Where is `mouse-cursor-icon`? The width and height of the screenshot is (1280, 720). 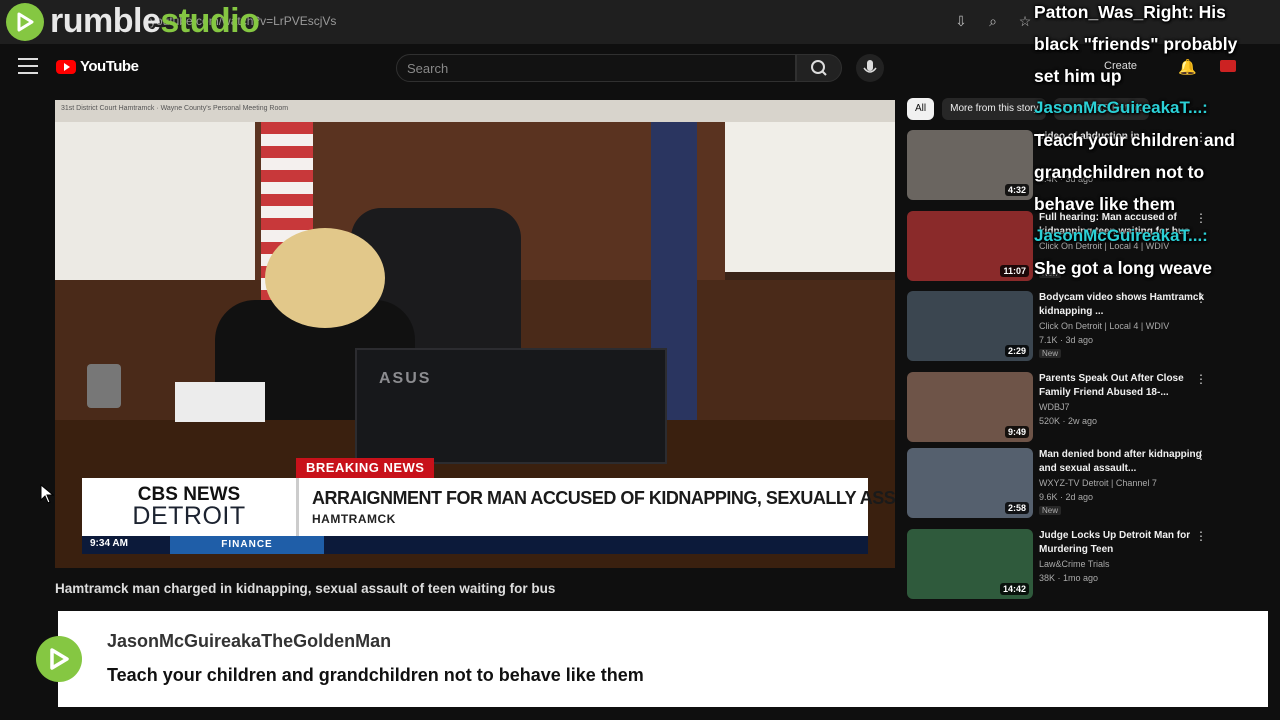
mouse-cursor-icon is located at coordinates (47, 496).